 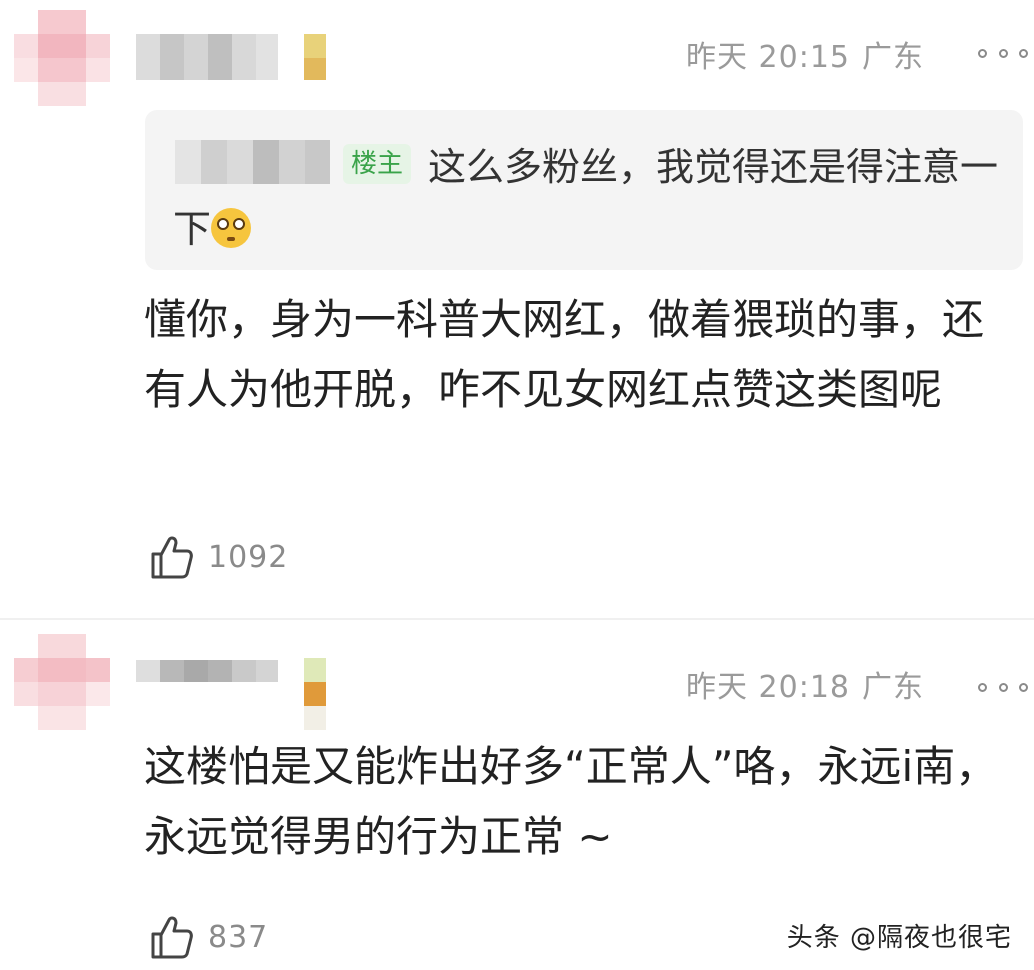 I want to click on like-count: 1092, so click(x=248, y=557).